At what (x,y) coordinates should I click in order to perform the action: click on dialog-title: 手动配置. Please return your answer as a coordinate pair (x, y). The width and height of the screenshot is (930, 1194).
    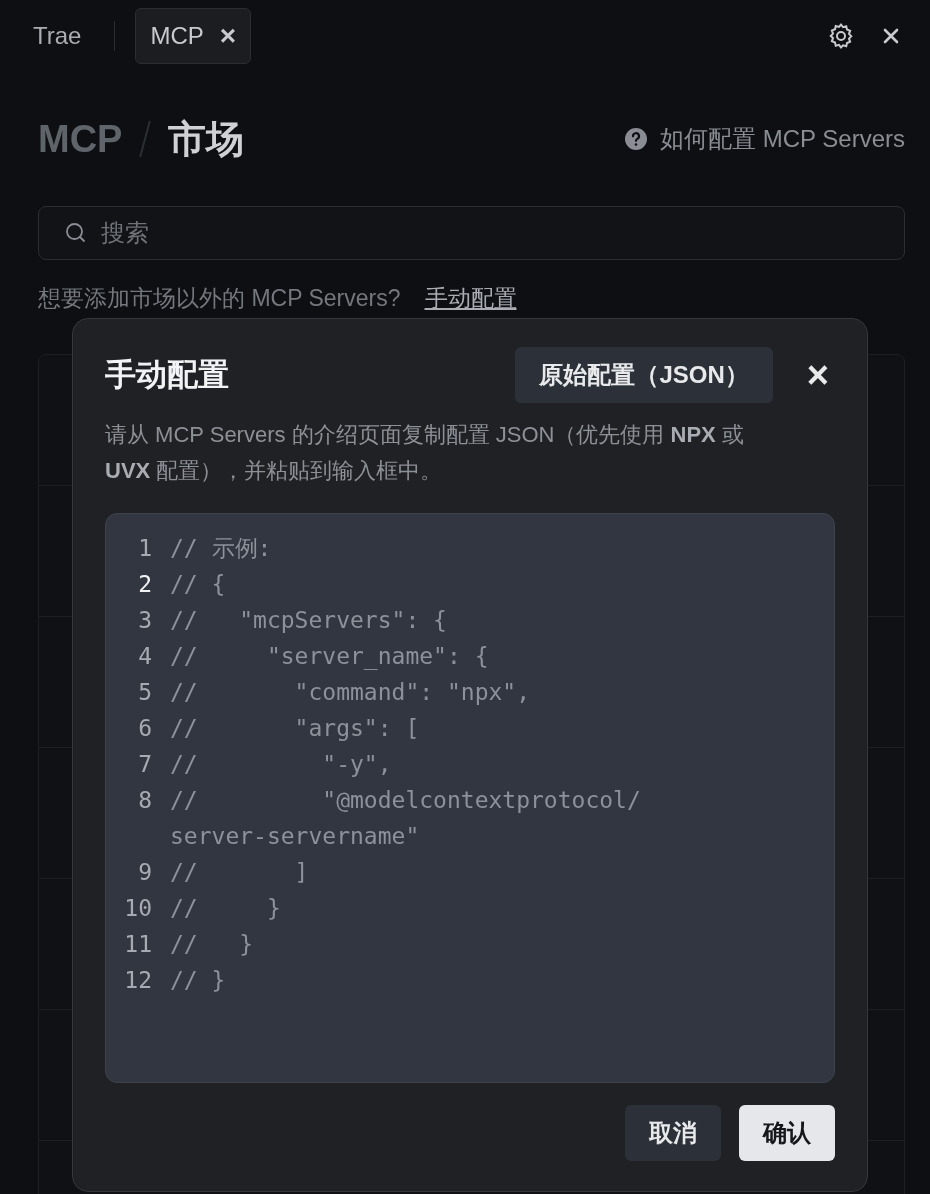
    Looking at the image, I should click on (167, 375).